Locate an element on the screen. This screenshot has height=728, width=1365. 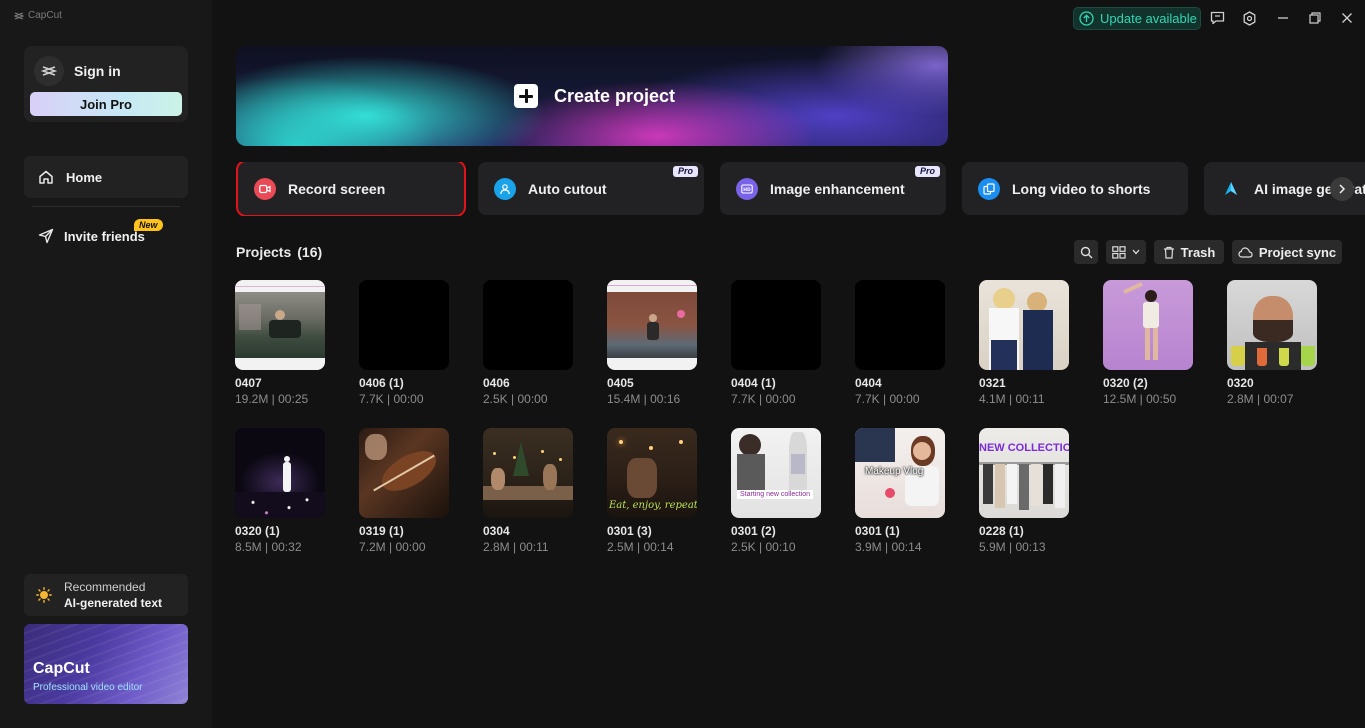
project-meta: 19.2M | 00:25 is located at coordinates (272, 399).